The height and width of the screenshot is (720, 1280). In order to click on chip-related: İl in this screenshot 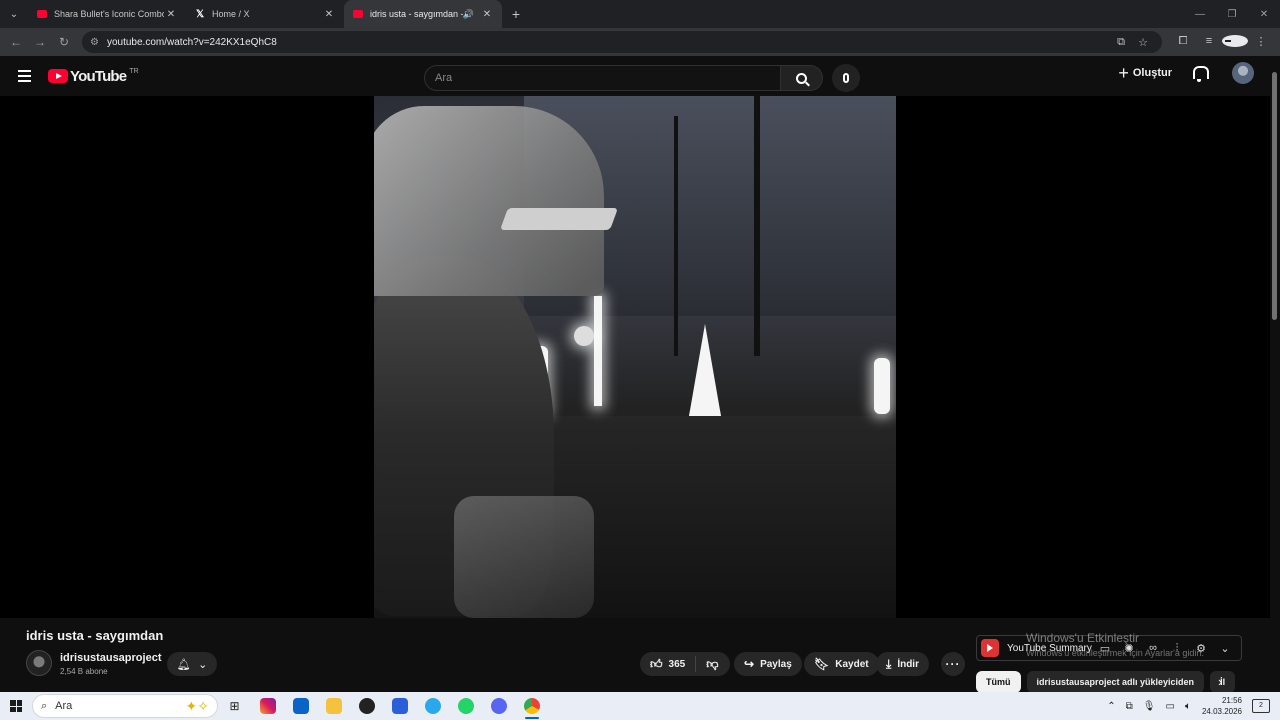, I will do `click(1223, 682)`.